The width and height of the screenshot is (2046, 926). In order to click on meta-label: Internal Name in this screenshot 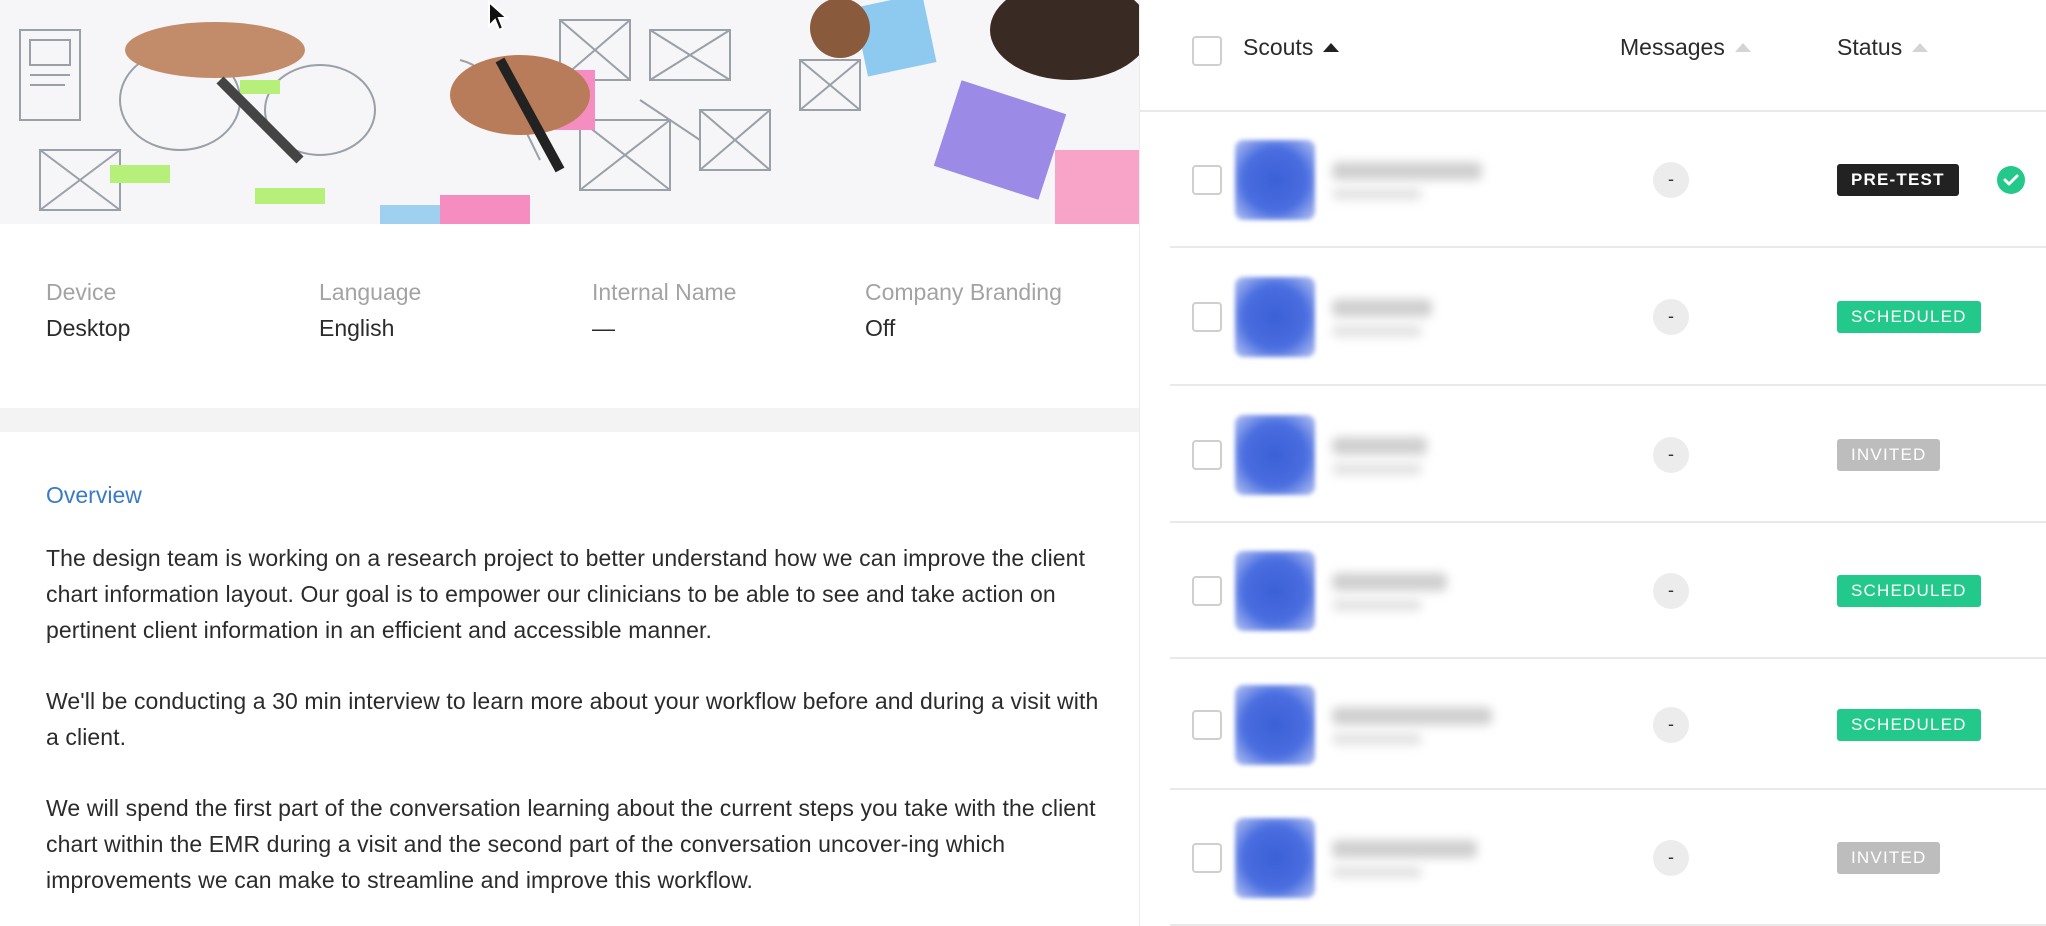, I will do `click(664, 292)`.